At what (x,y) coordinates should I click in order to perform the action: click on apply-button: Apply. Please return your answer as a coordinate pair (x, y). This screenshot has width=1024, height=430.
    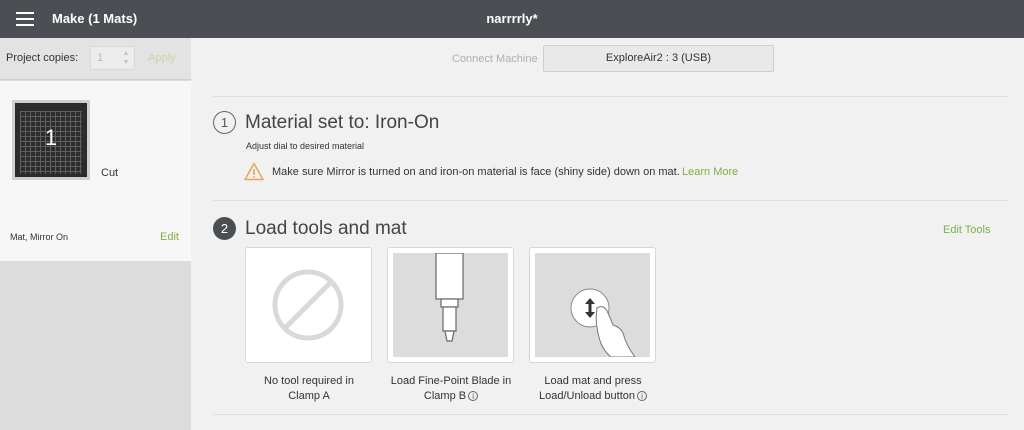
    Looking at the image, I should click on (162, 58).